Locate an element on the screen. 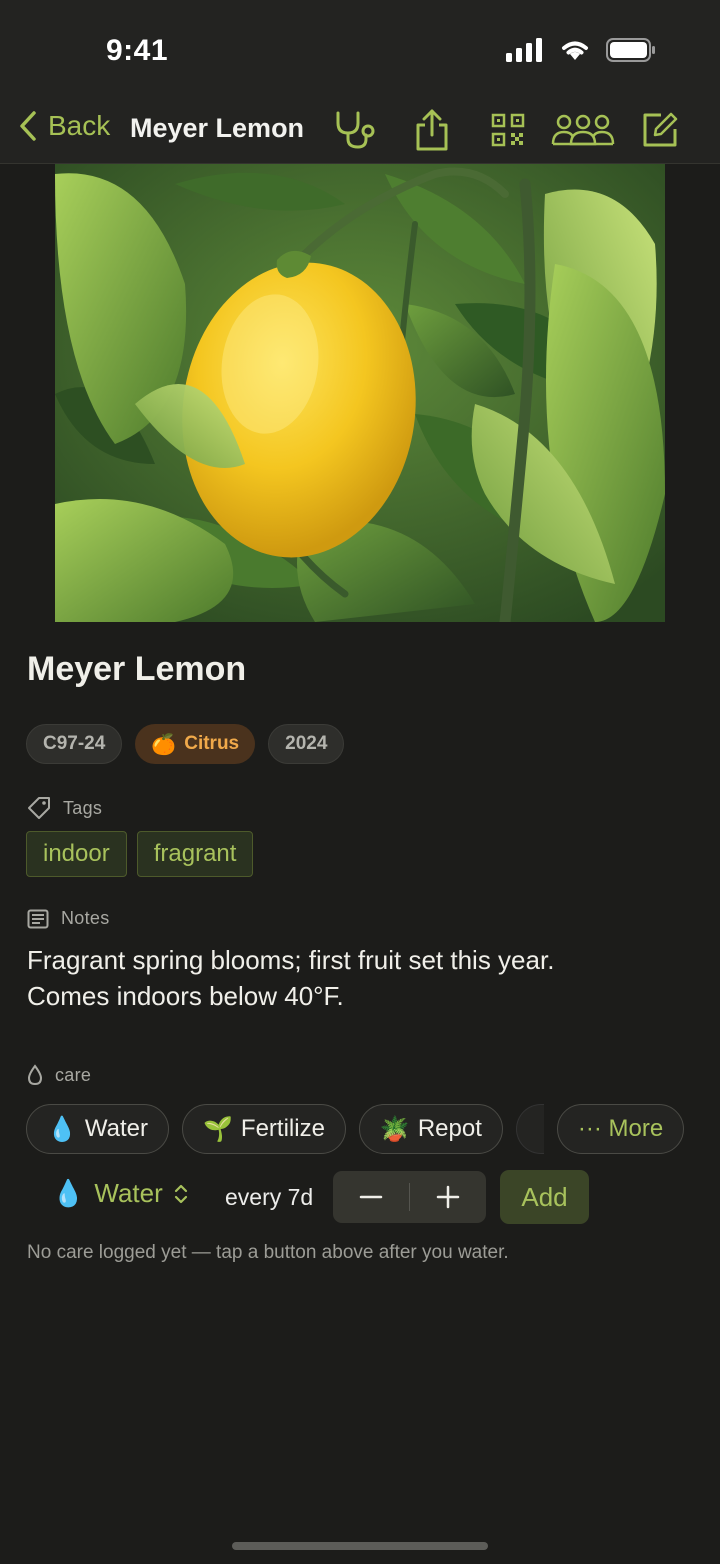  tag-item: fragrant is located at coordinates (195, 854).